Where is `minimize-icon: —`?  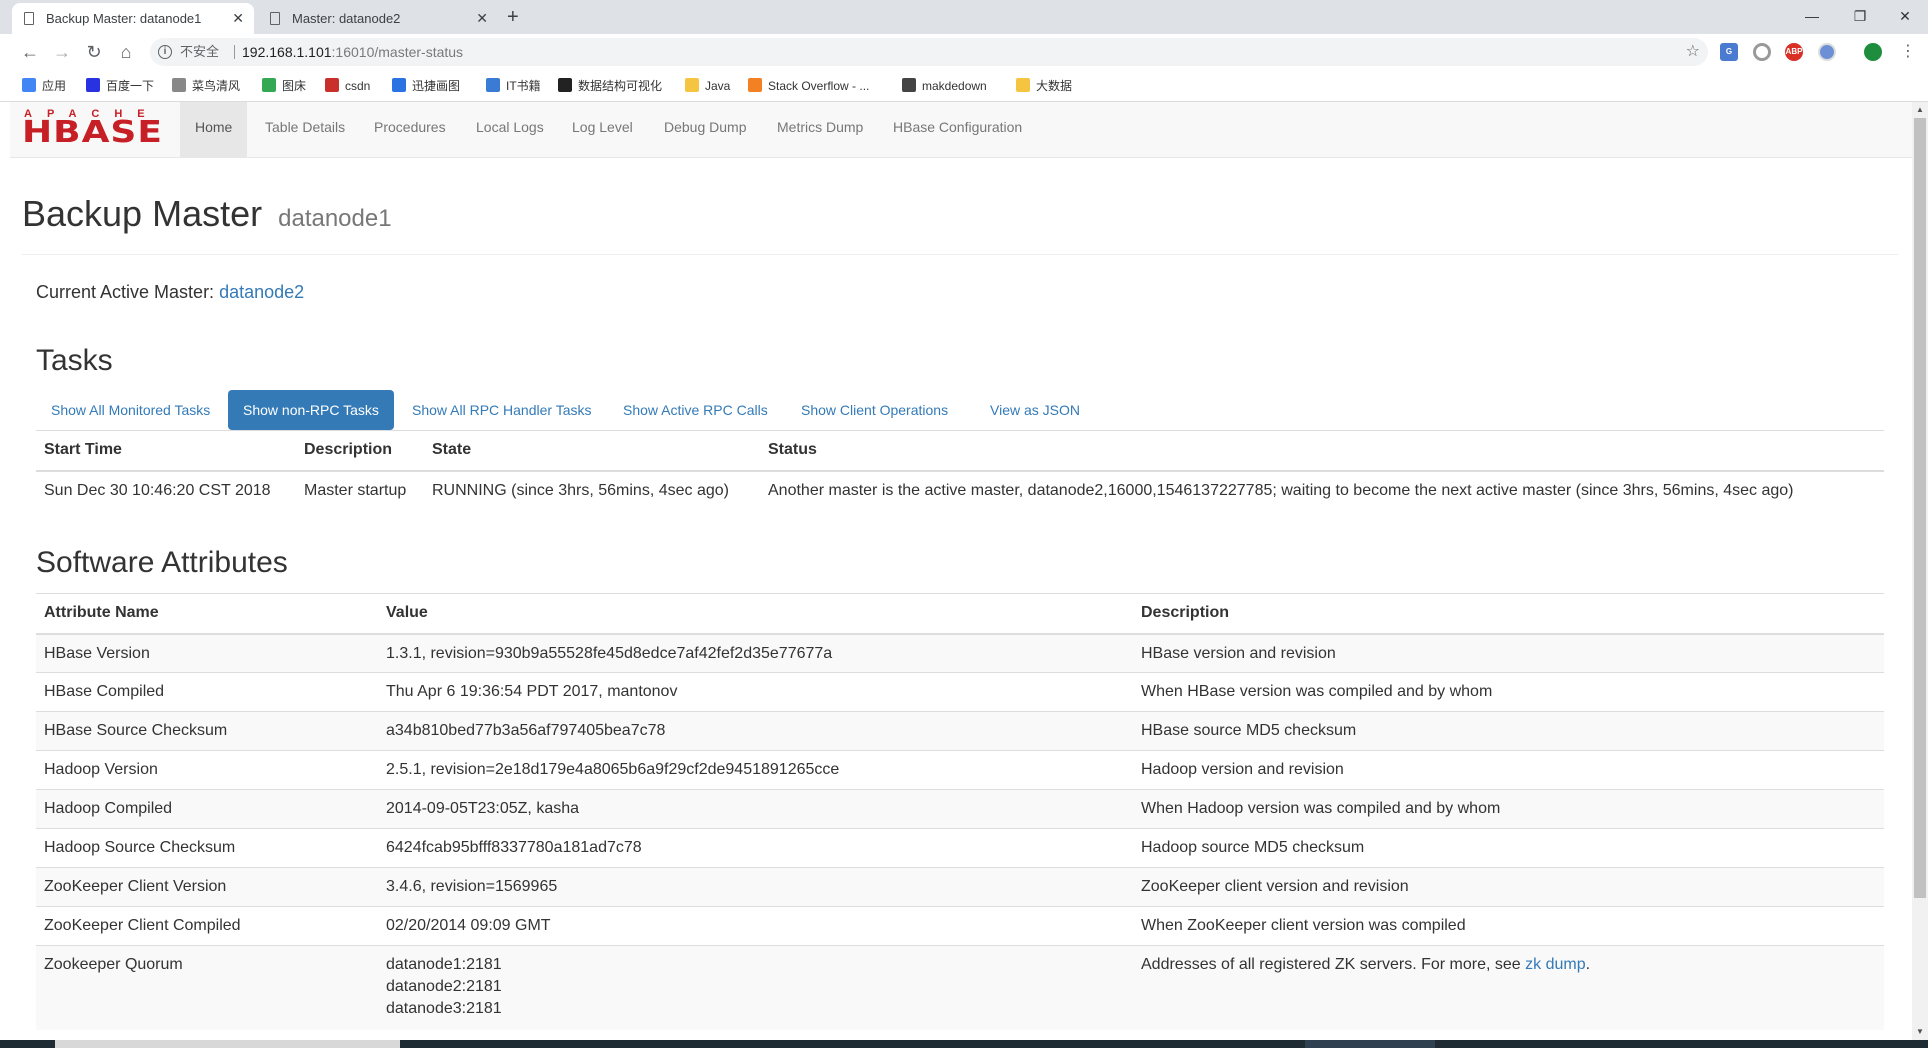
minimize-icon: — is located at coordinates (1812, 16).